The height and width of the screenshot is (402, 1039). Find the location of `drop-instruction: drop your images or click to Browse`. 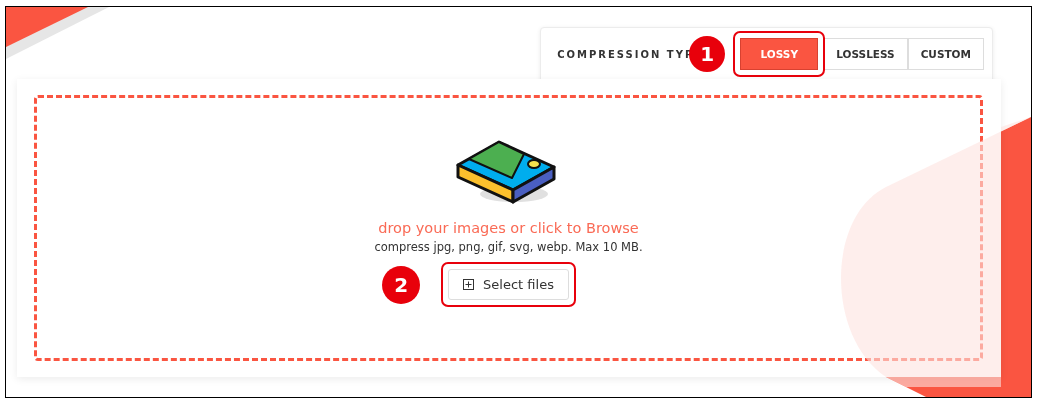

drop-instruction: drop your images or click to Browse is located at coordinates (508, 228).